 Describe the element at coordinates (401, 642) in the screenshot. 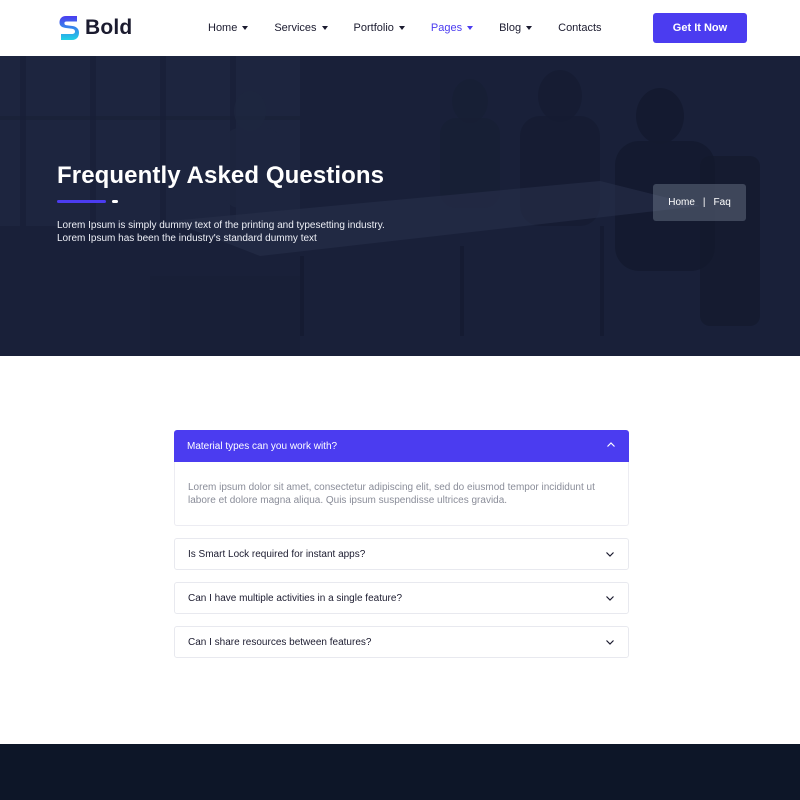

I see `faq-item: Can I share resources between features?` at that location.